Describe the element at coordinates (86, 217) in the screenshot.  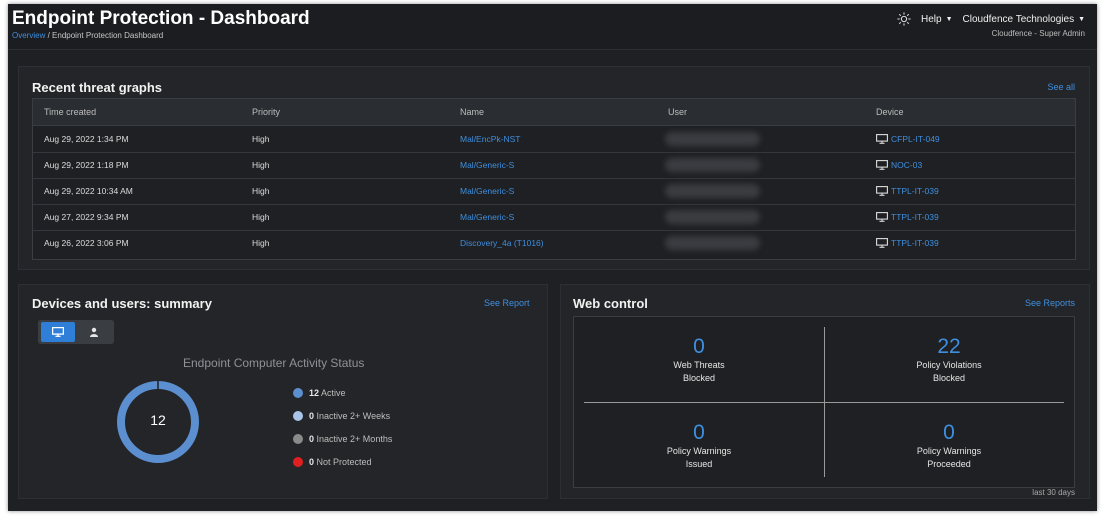
I see `cell-time: Aug 27, 2022 9:34 PM` at that location.